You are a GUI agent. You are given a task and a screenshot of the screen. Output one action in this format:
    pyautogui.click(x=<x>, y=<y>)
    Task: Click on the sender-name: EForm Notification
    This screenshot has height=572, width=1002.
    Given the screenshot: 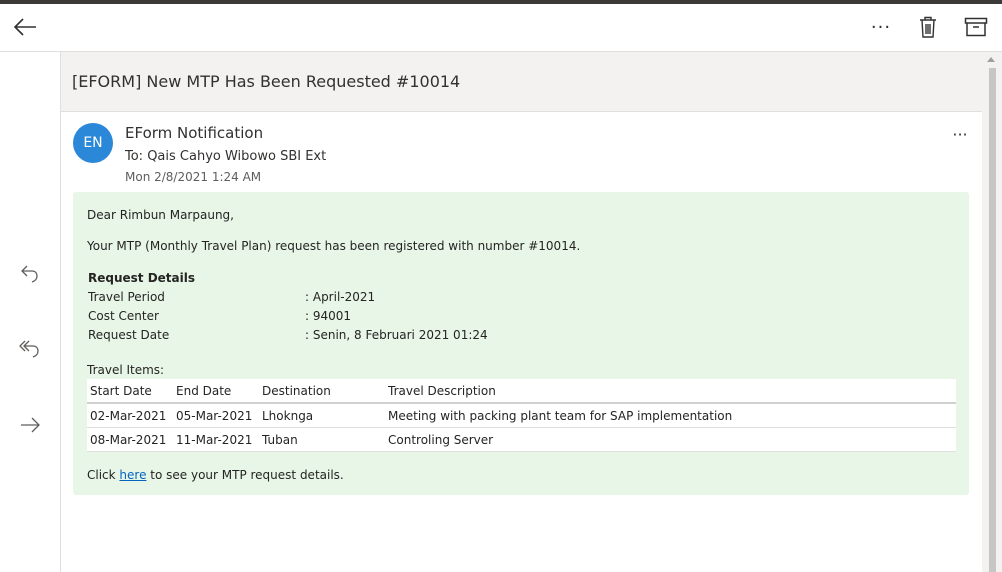 What is the action you would take?
    pyautogui.click(x=194, y=133)
    